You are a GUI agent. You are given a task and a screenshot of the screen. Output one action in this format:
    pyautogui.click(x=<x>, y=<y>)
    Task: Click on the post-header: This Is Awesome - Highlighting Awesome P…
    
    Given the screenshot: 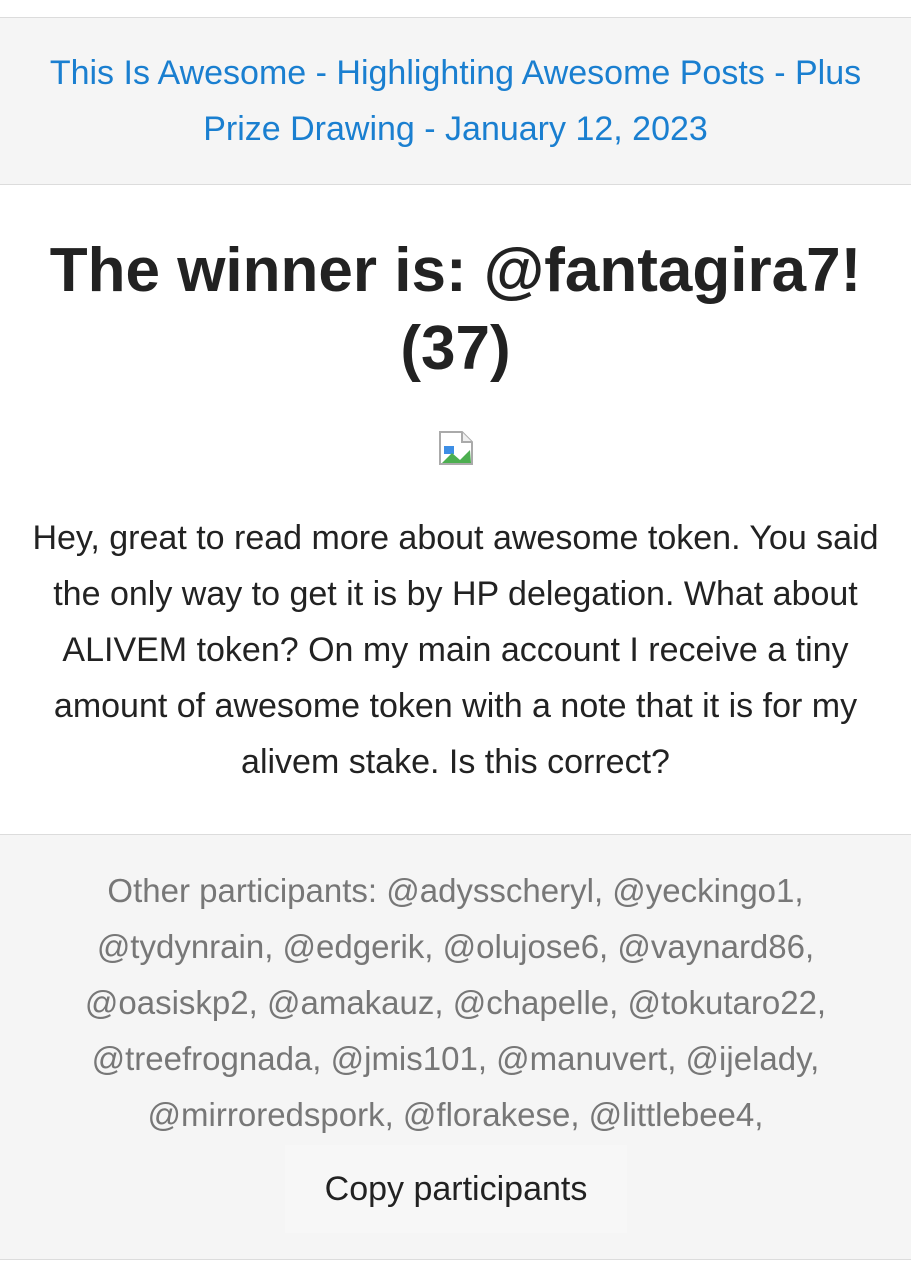 What is the action you would take?
    pyautogui.click(x=455, y=101)
    